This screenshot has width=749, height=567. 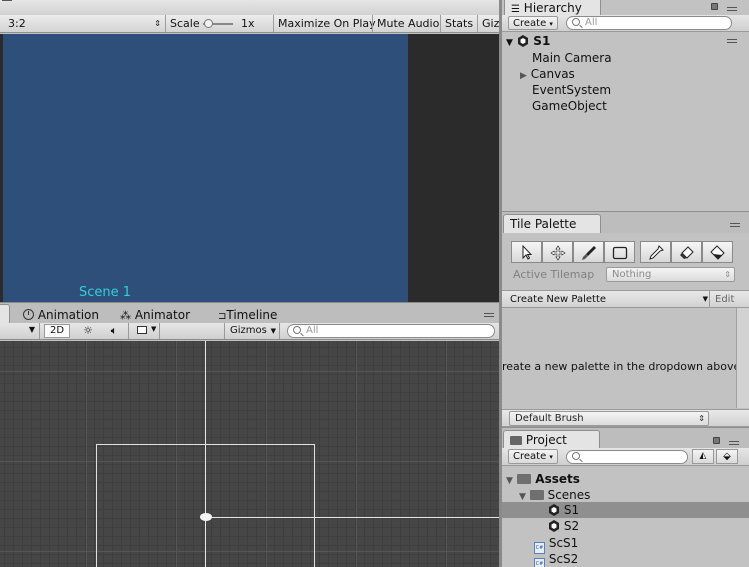 What do you see at coordinates (735, 226) in the screenshot?
I see `tile-palette-menu-icon` at bounding box center [735, 226].